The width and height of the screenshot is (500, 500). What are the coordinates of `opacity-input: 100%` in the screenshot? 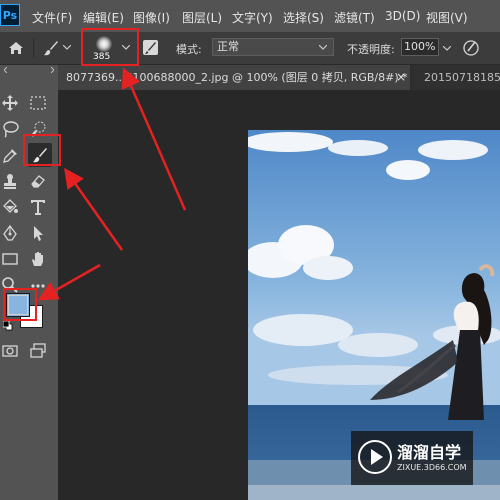 It's located at (420, 47).